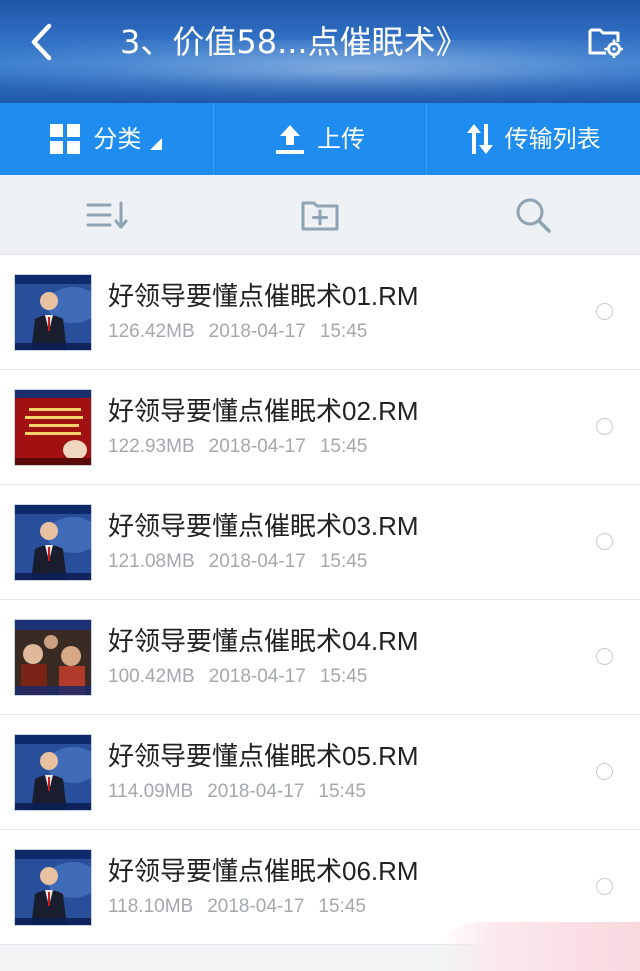 This screenshot has height=971, width=640. I want to click on transfer-list-label: 传输列表, so click(552, 139).